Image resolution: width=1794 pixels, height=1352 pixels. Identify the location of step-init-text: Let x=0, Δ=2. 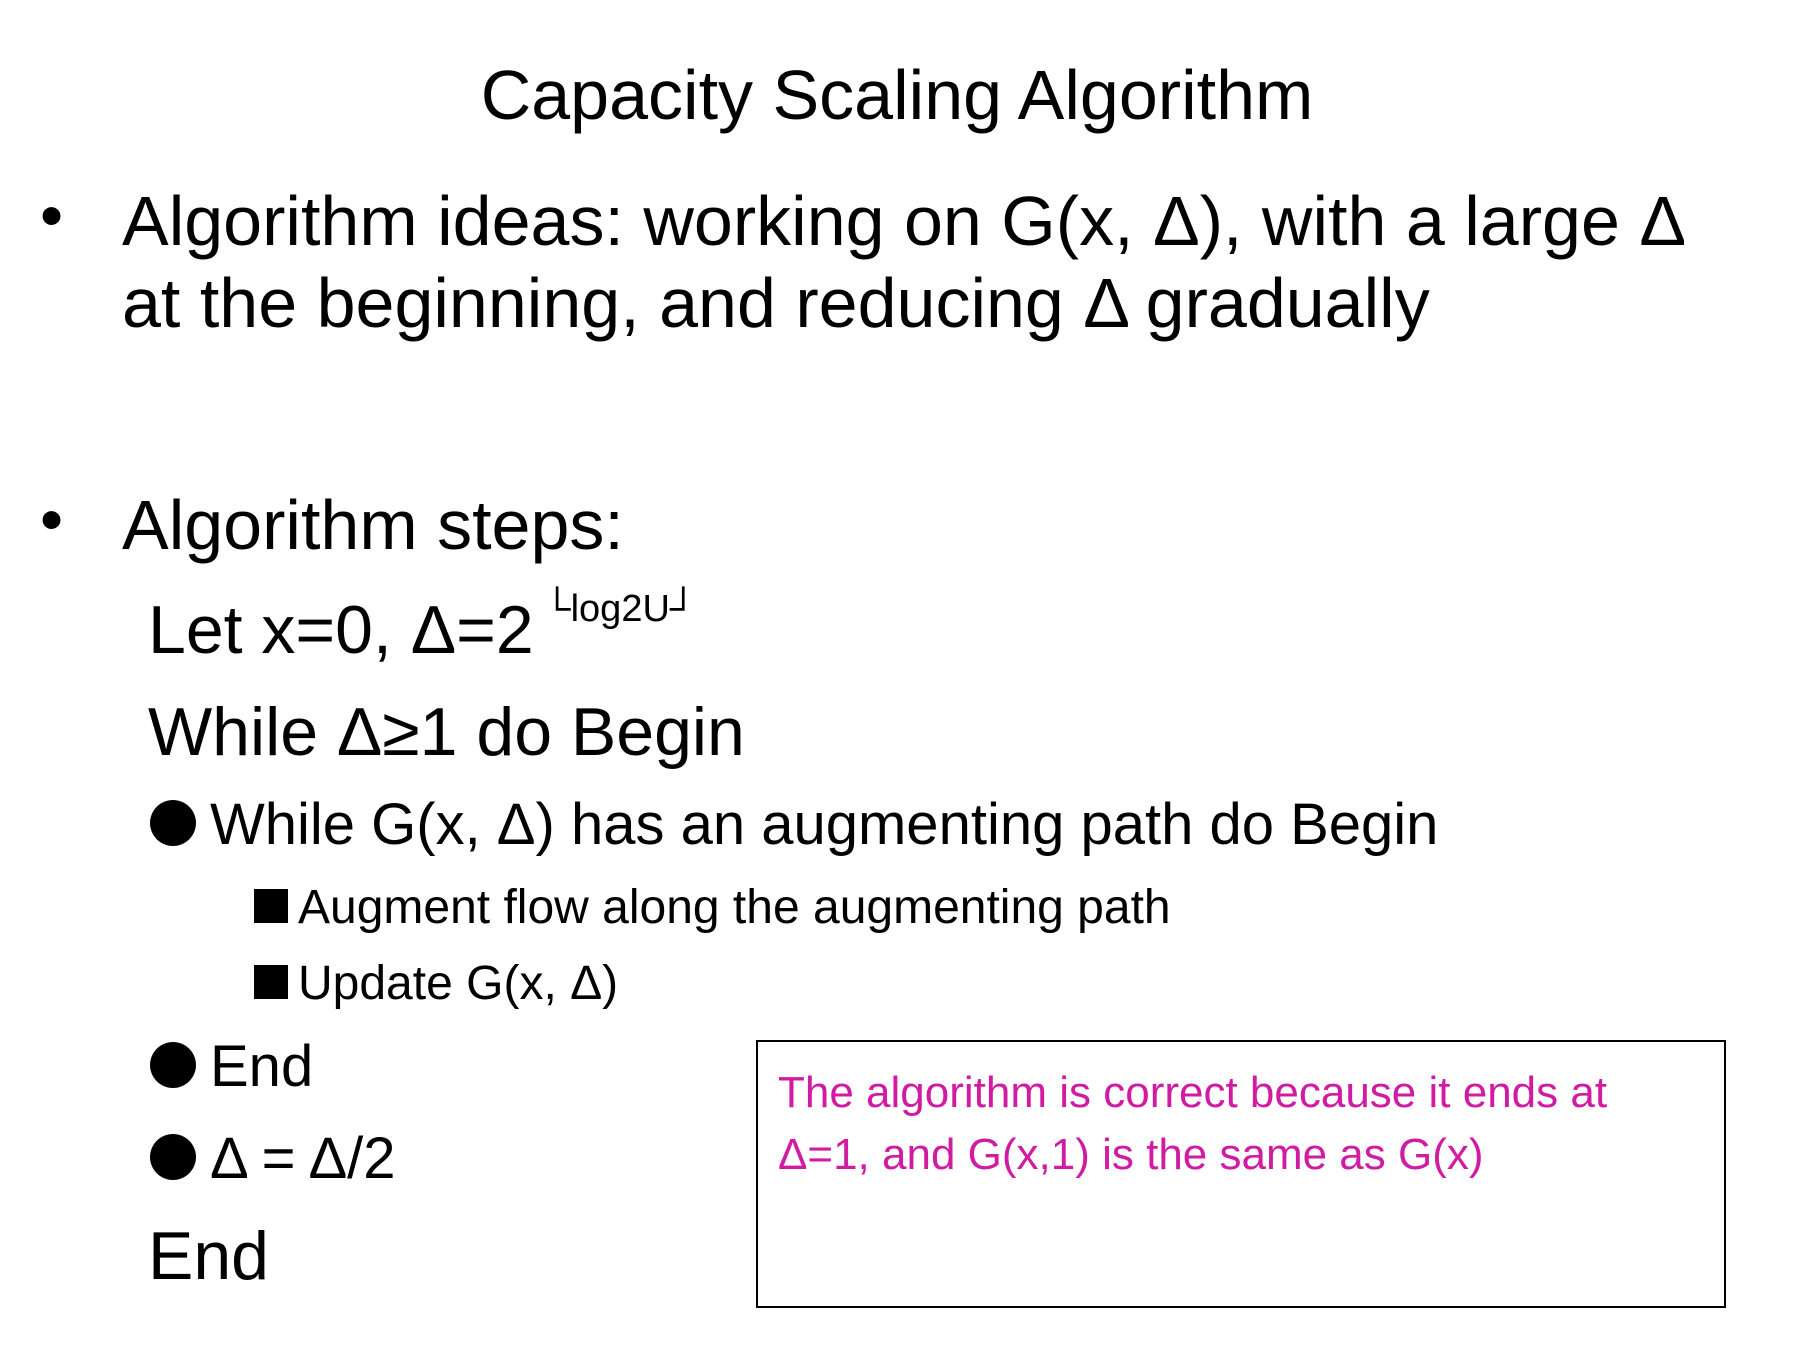
(341, 630).